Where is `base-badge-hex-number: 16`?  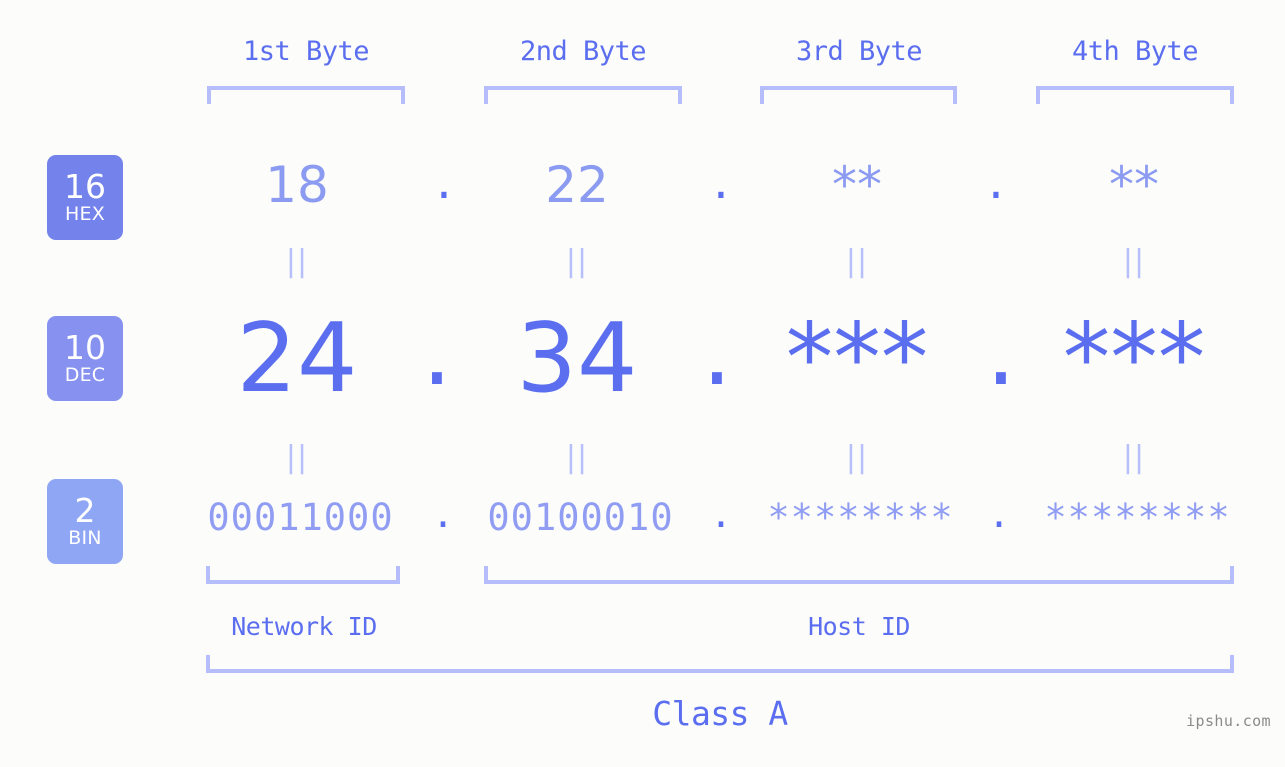 base-badge-hex-number: 16 is located at coordinates (85, 186).